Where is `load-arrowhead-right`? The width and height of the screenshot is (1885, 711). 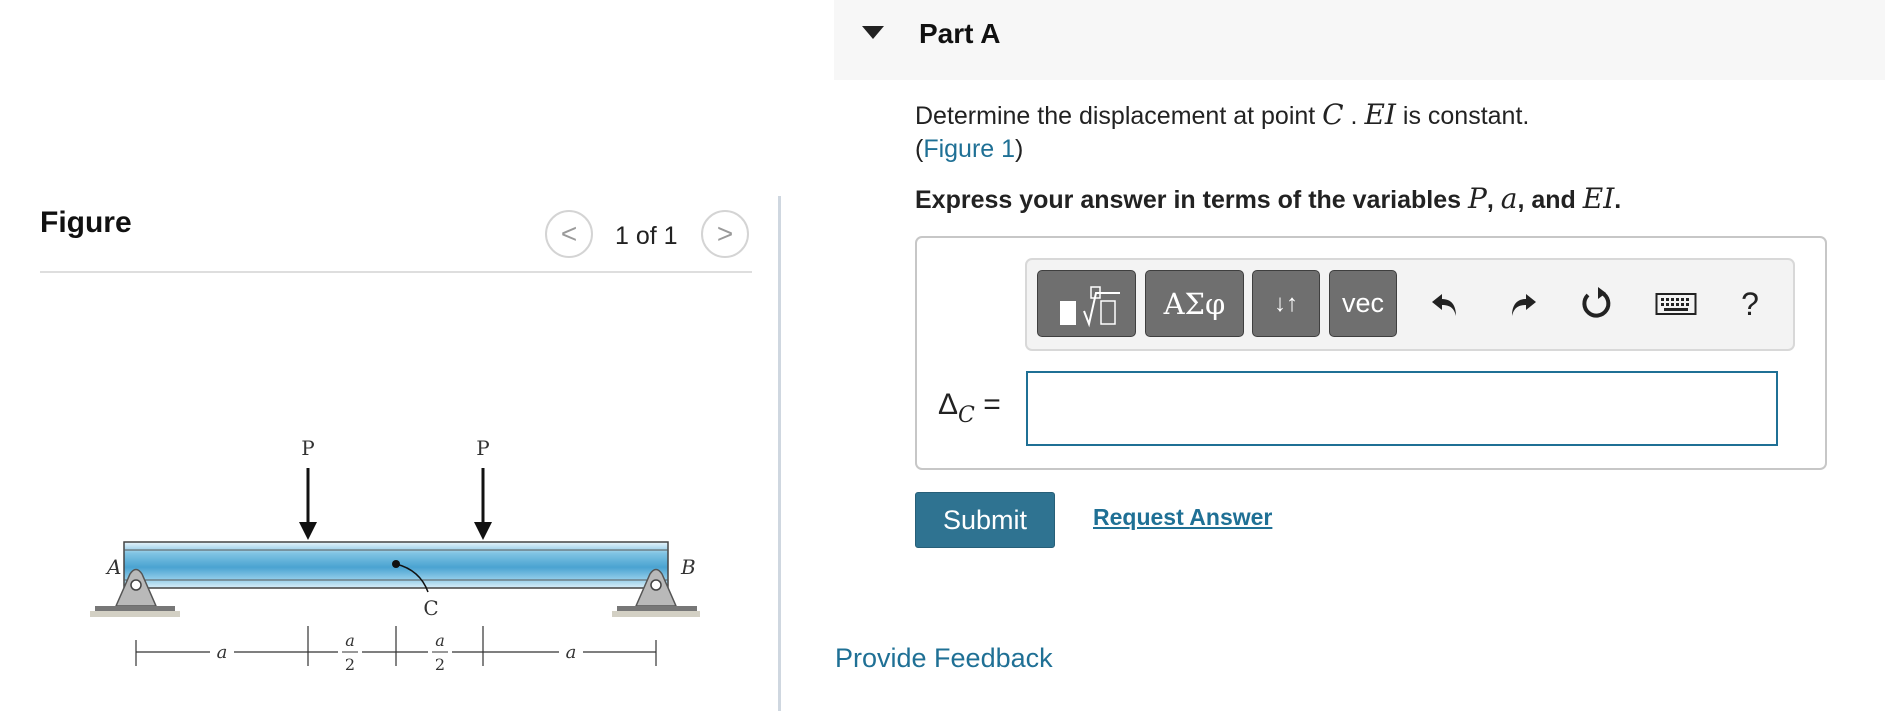
load-arrowhead-right is located at coordinates (483, 531).